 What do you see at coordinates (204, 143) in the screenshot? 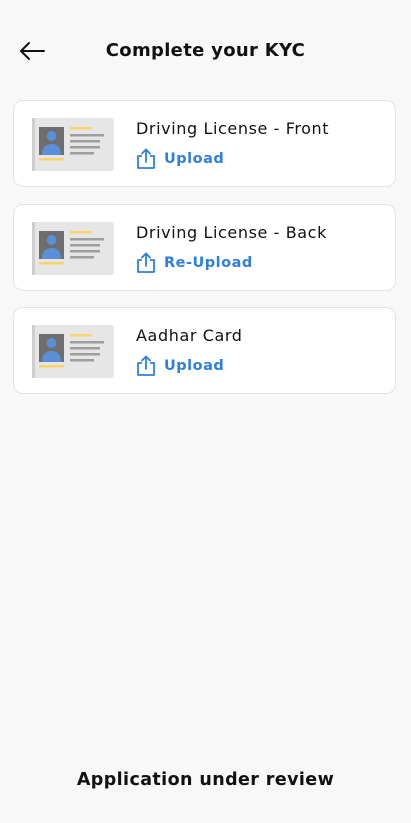
I see `document-card-dl-front: Driving License - Front Upload` at bounding box center [204, 143].